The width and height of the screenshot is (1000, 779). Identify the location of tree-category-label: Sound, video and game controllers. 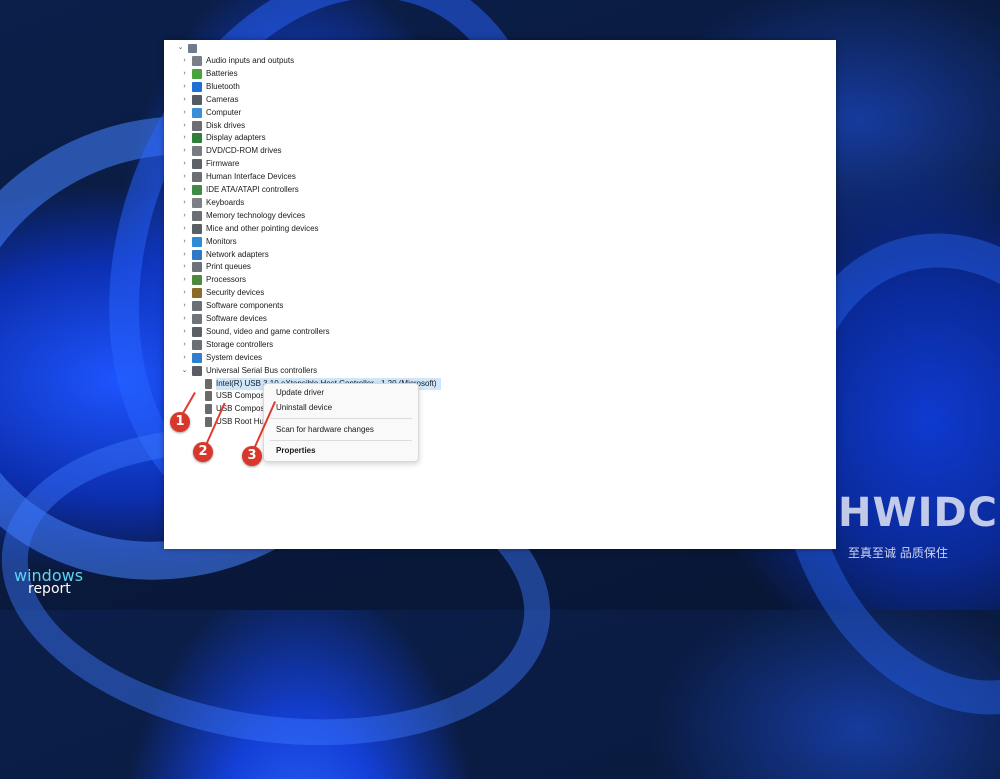
(268, 331).